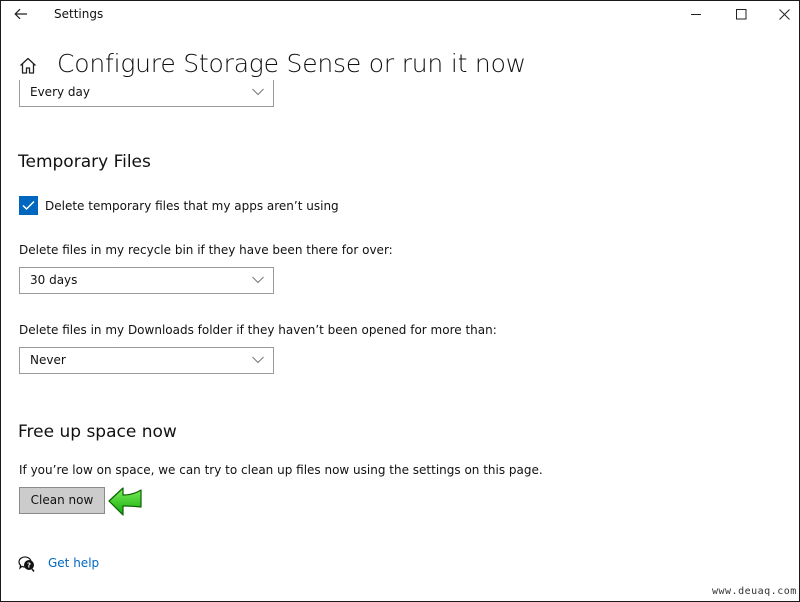  I want to click on app-title: Settings, so click(79, 14).